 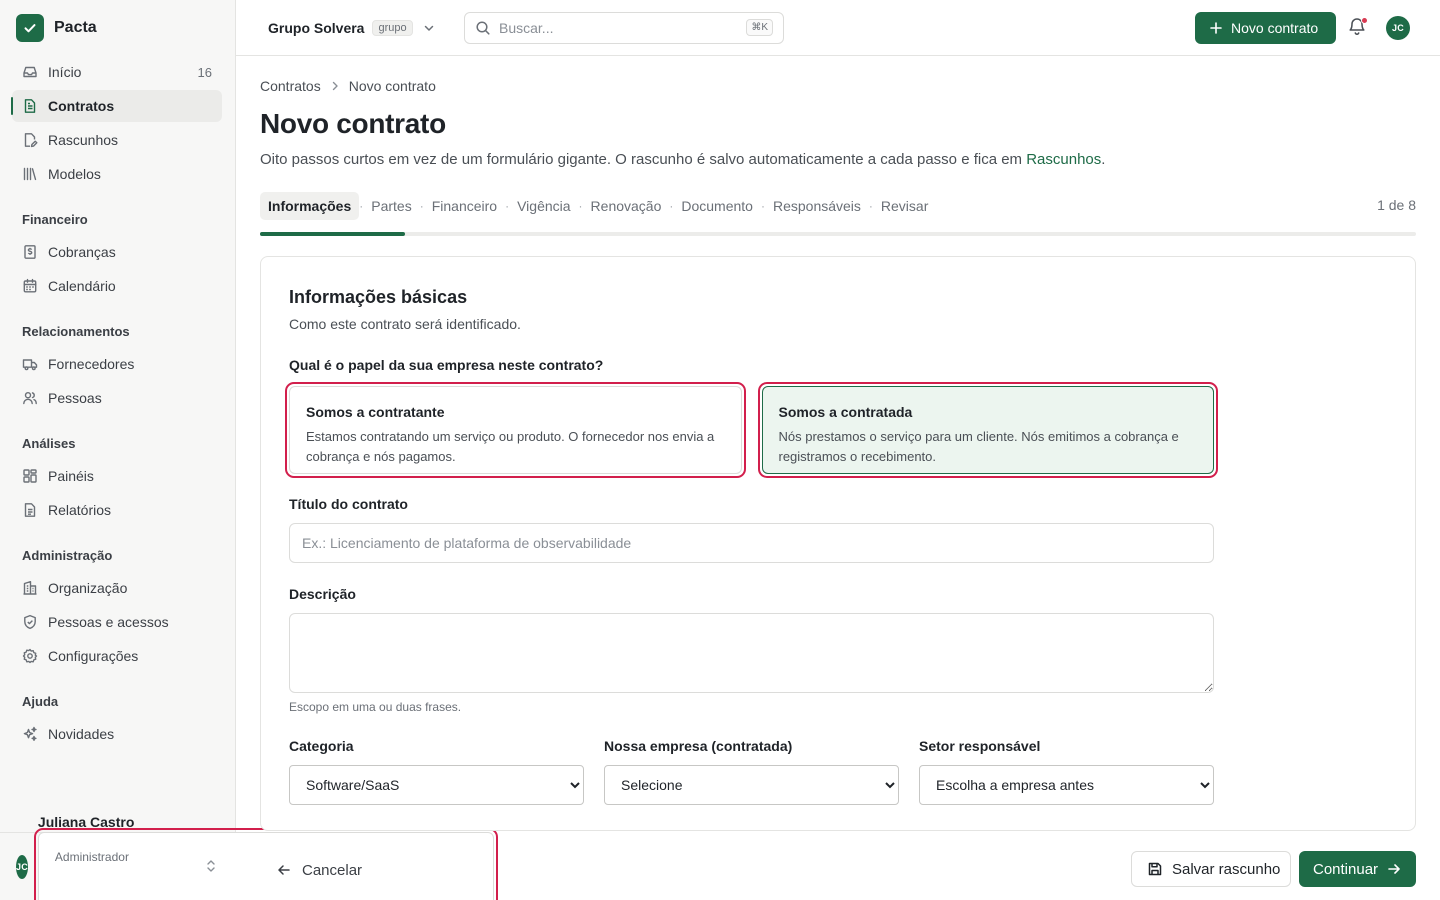 What do you see at coordinates (1216, 28) in the screenshot?
I see `plus-icon` at bounding box center [1216, 28].